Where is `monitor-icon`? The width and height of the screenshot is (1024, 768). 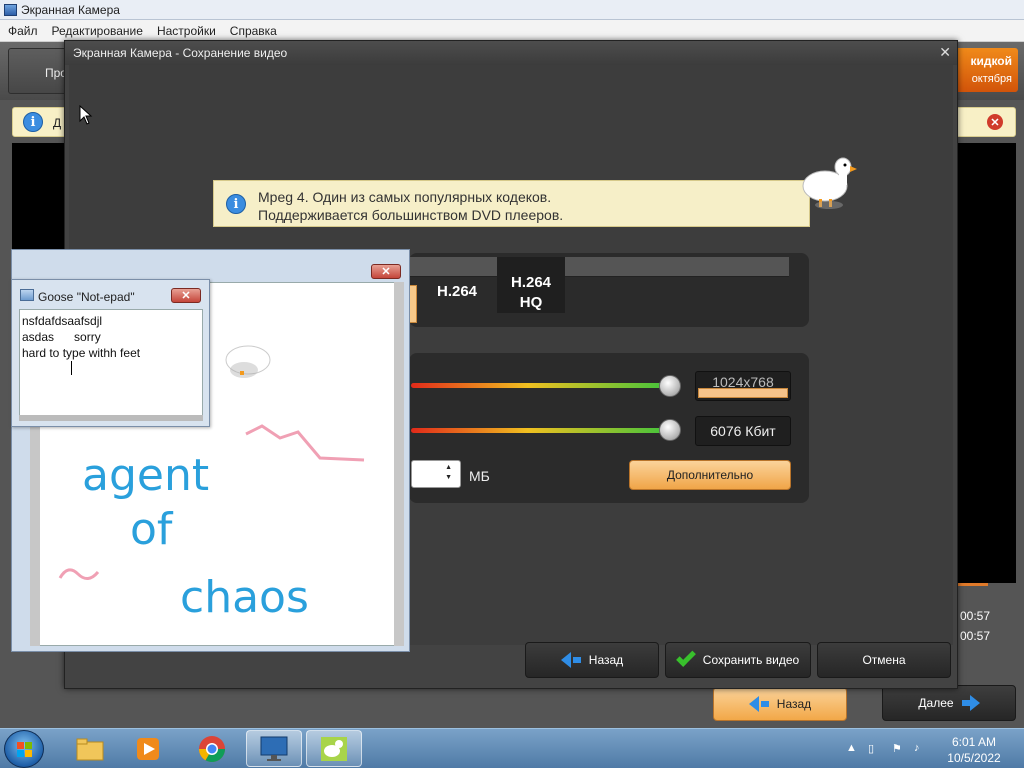
monitor-icon is located at coordinates (274, 748).